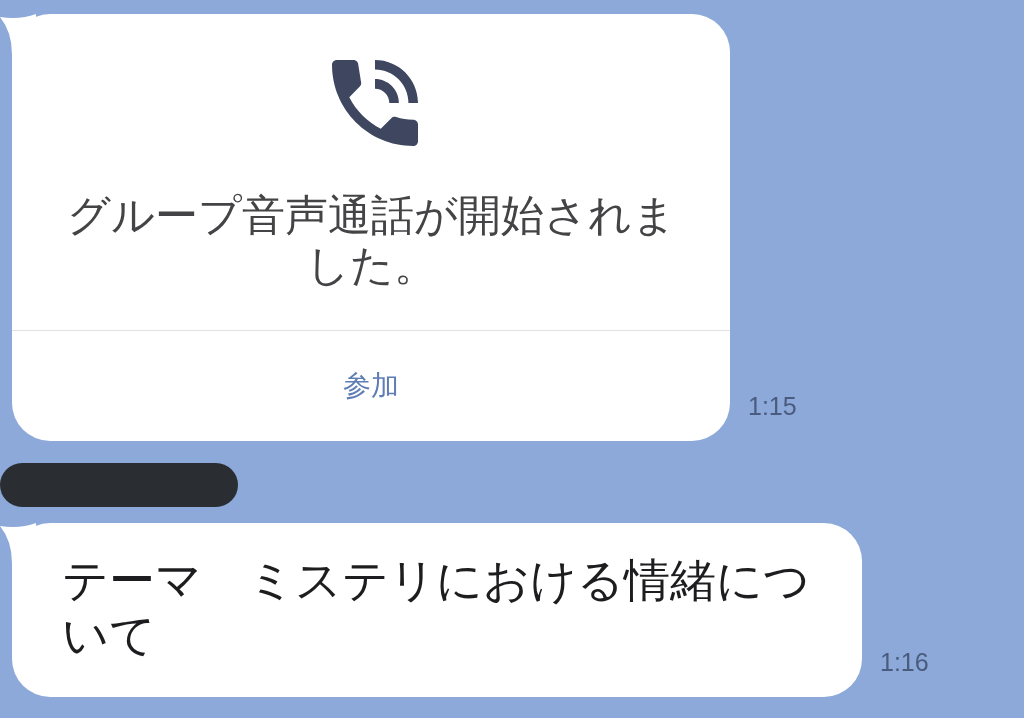 Image resolution: width=1024 pixels, height=718 pixels. What do you see at coordinates (772, 406) in the screenshot?
I see `timestamp: 1:15` at bounding box center [772, 406].